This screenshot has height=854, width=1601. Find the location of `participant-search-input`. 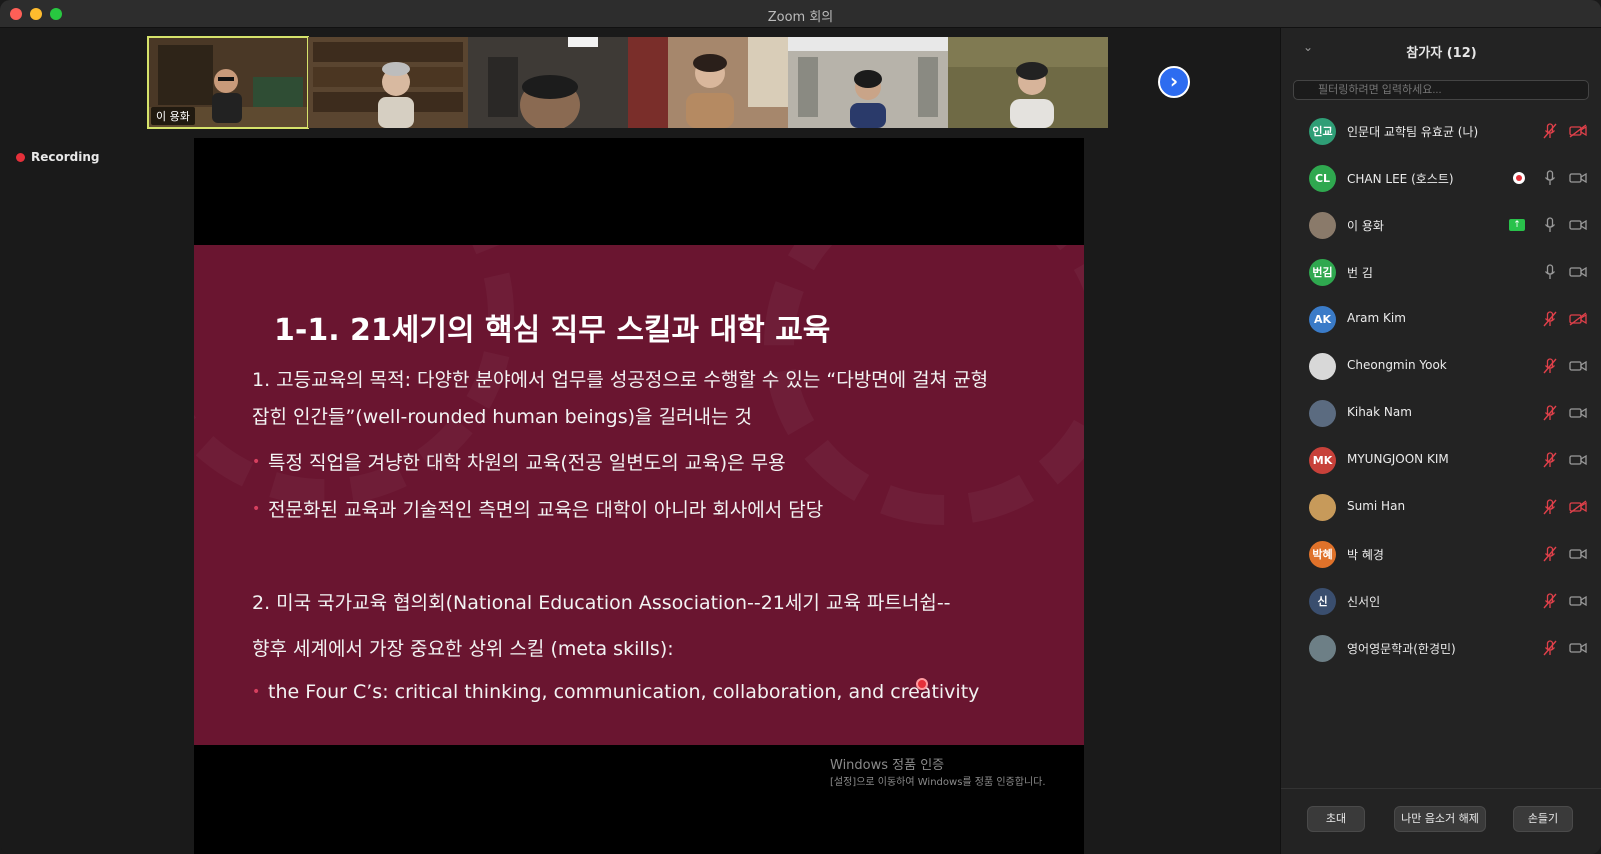

participant-search-input is located at coordinates (1441, 90).